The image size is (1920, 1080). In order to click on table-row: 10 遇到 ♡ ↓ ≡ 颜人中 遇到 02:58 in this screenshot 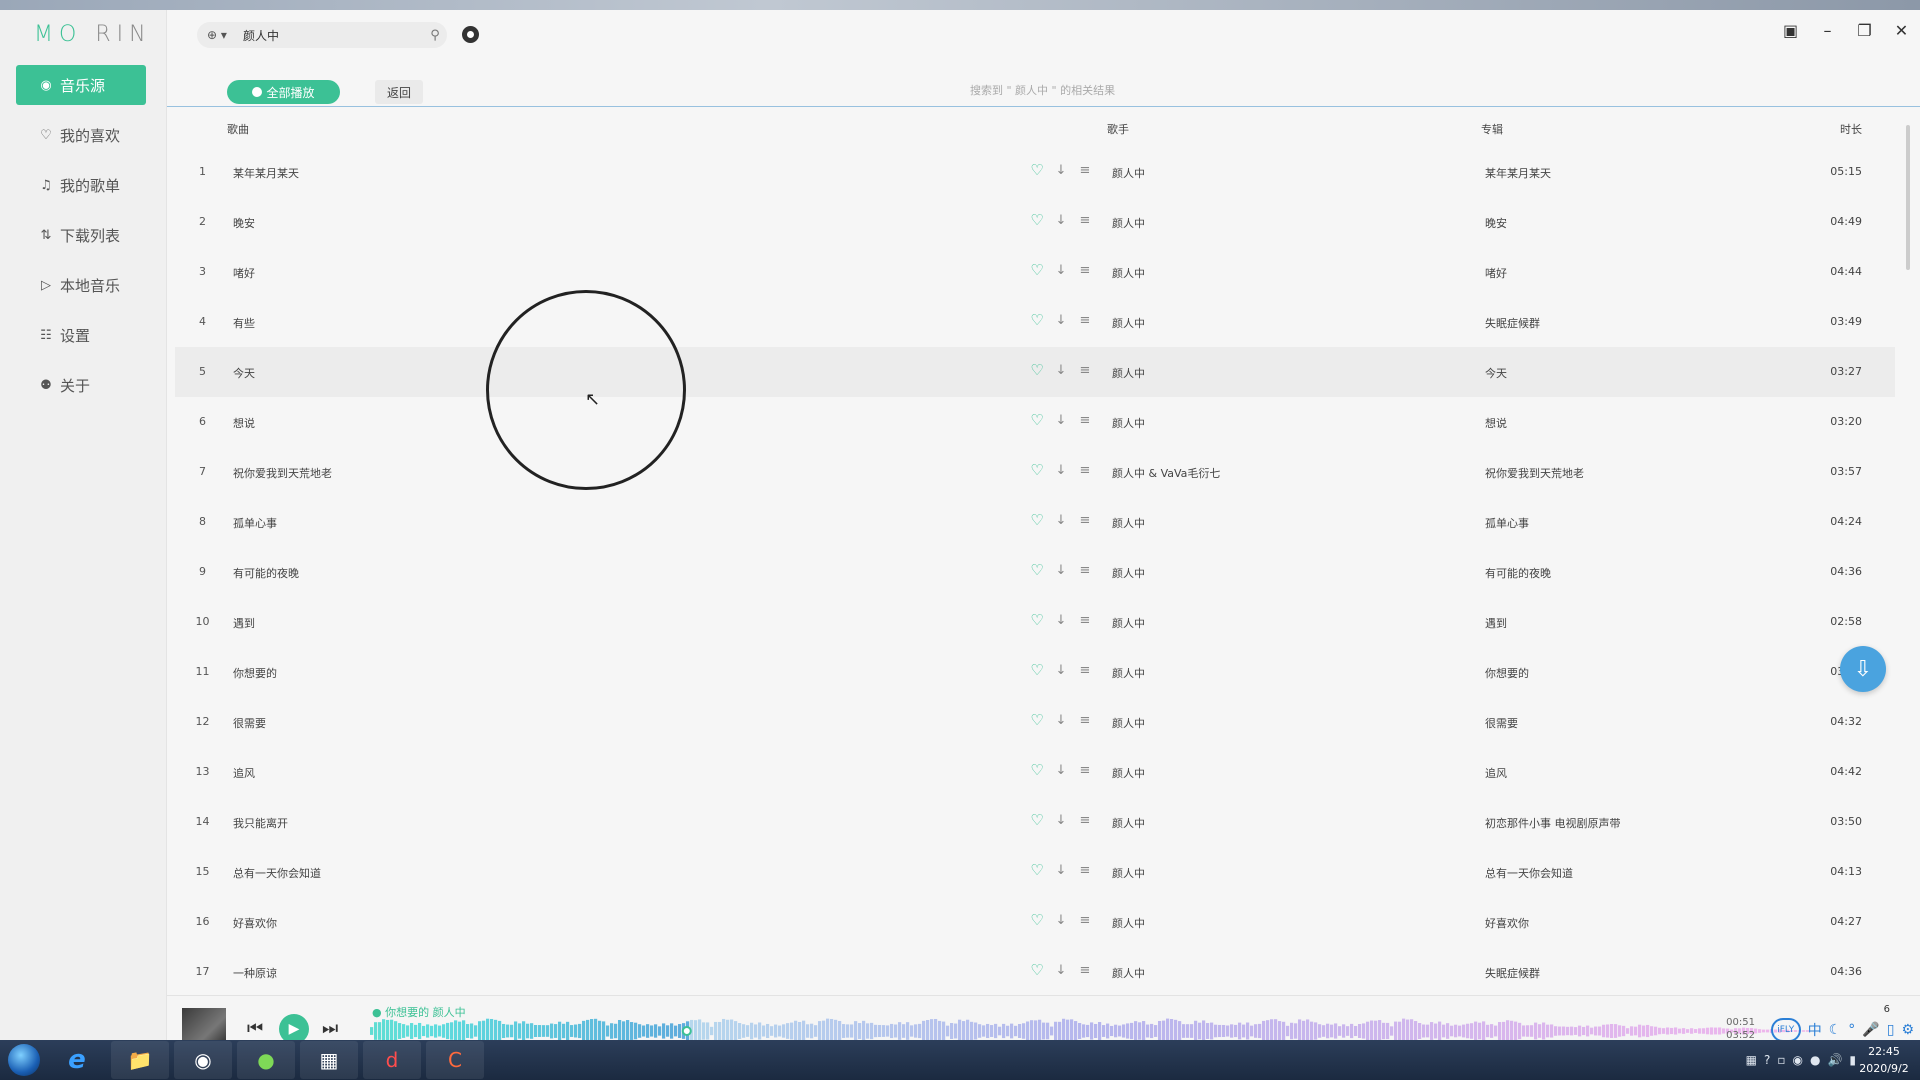, I will do `click(1035, 622)`.